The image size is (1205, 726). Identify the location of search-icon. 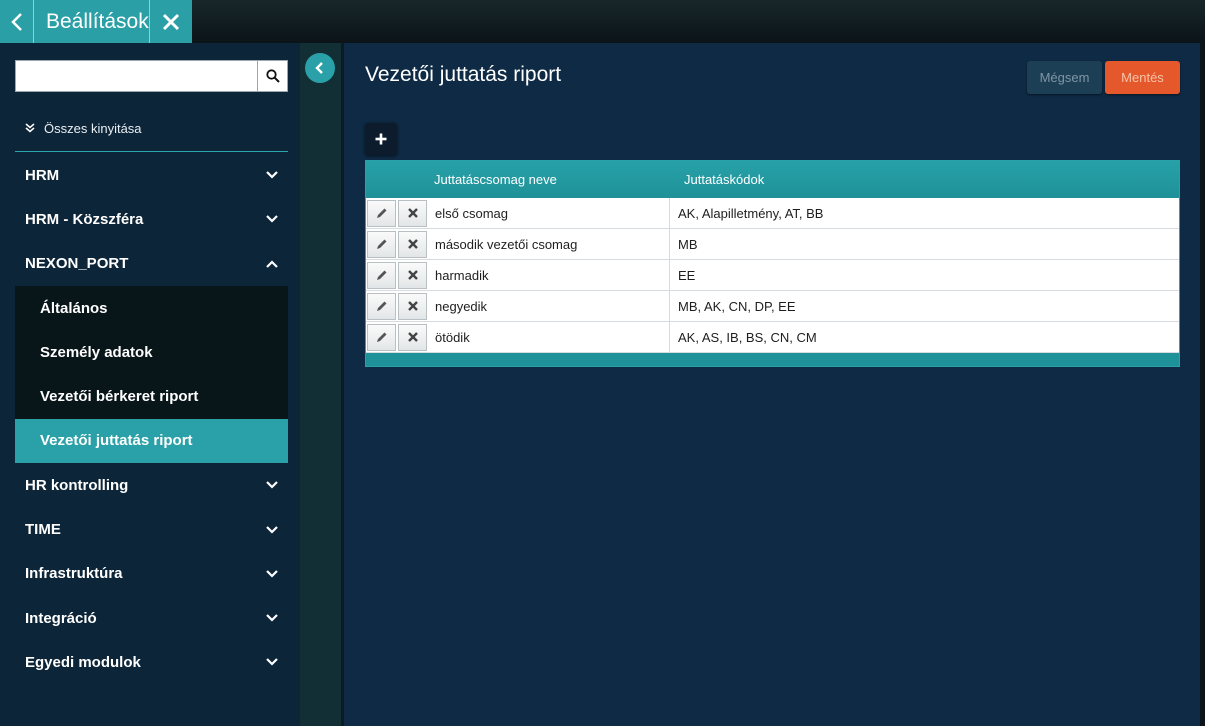
(272, 76).